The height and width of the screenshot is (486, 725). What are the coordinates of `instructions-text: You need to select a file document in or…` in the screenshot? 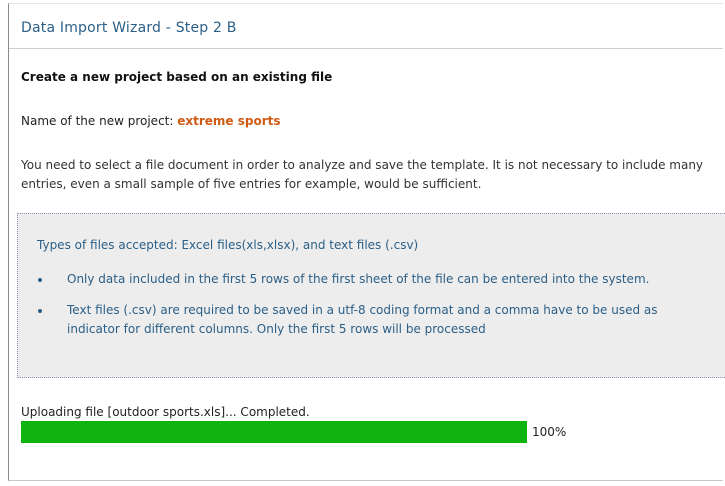 It's located at (362, 174).